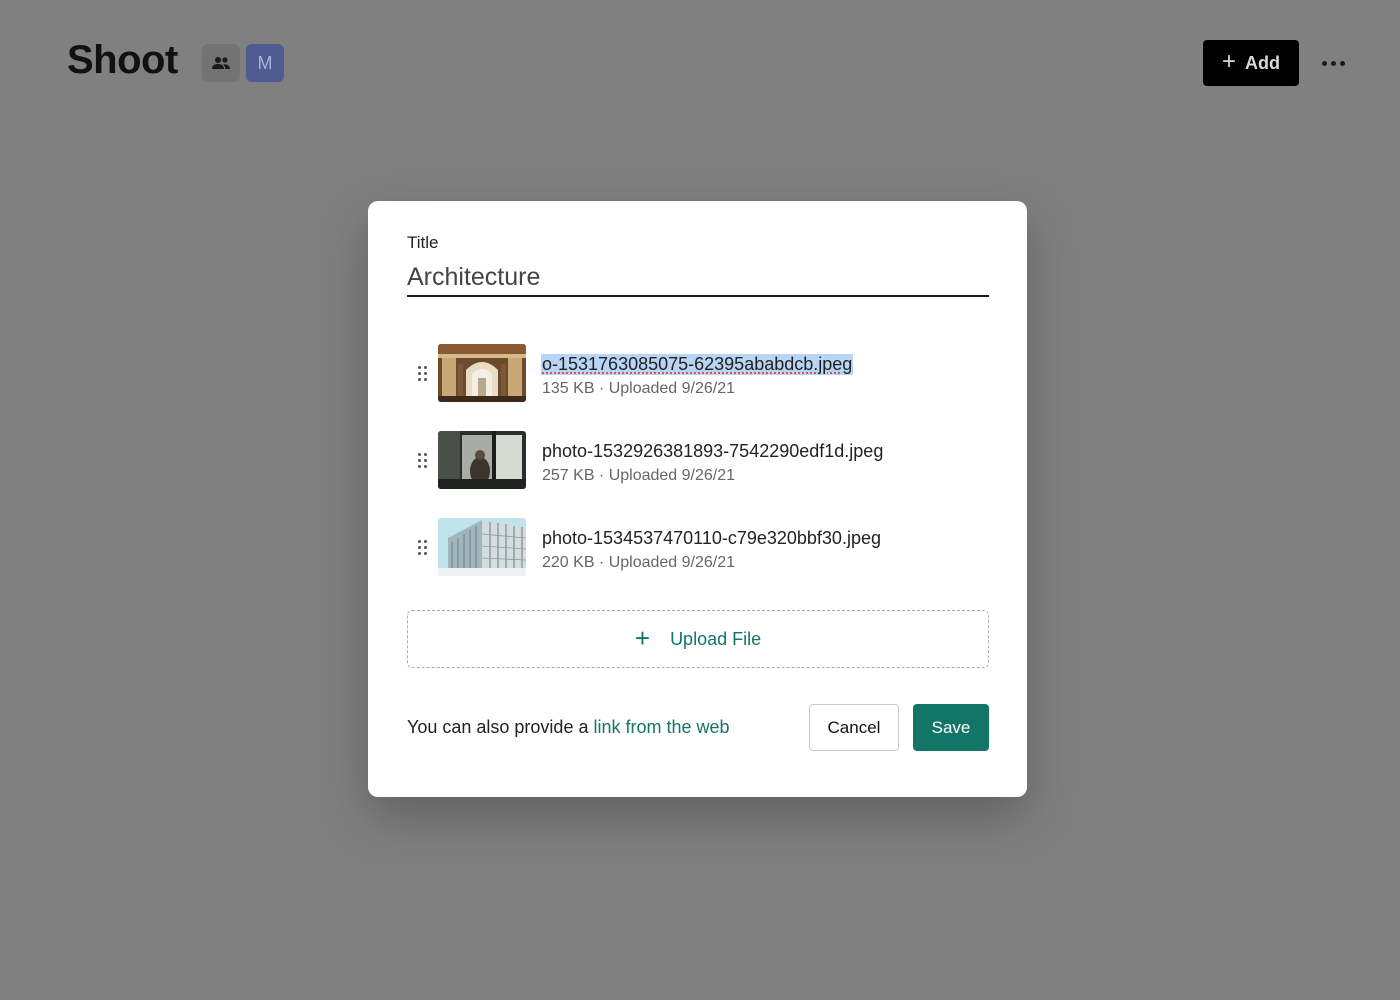 The height and width of the screenshot is (1000, 1400). I want to click on footer-hint-text: You can also provide a, so click(500, 727).